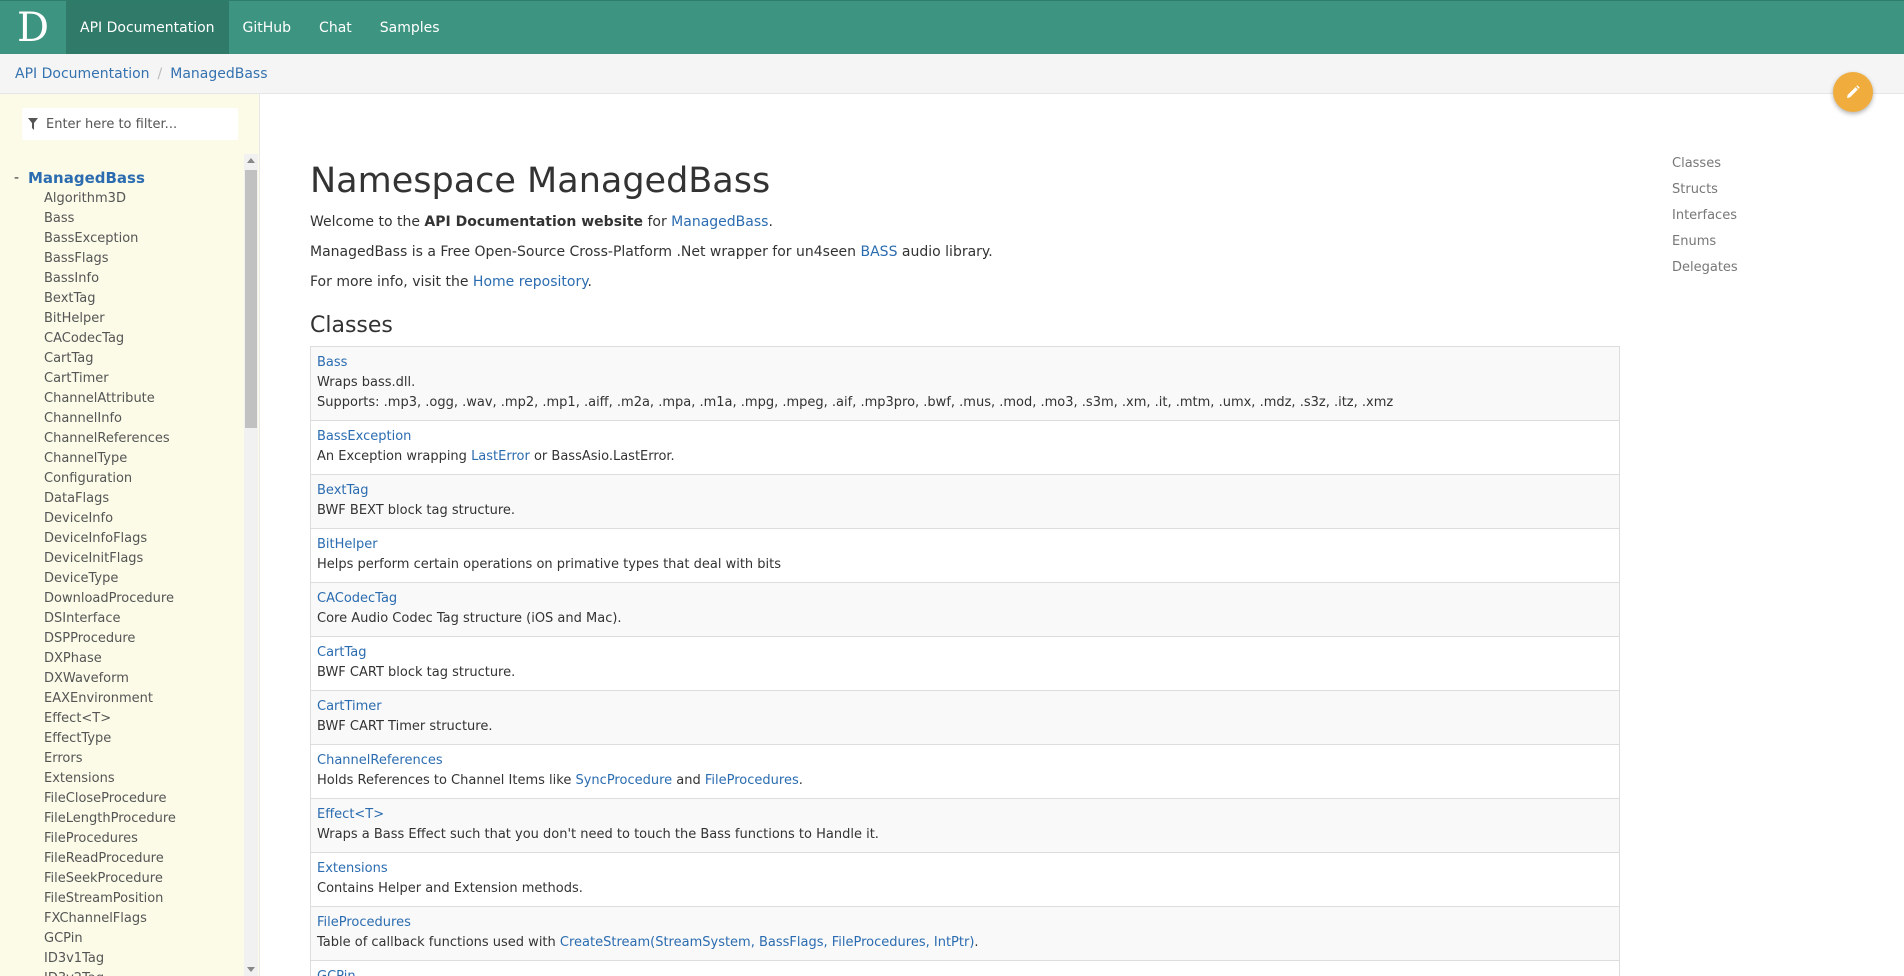 The image size is (1904, 976). I want to click on class-link: BassException, so click(364, 436).